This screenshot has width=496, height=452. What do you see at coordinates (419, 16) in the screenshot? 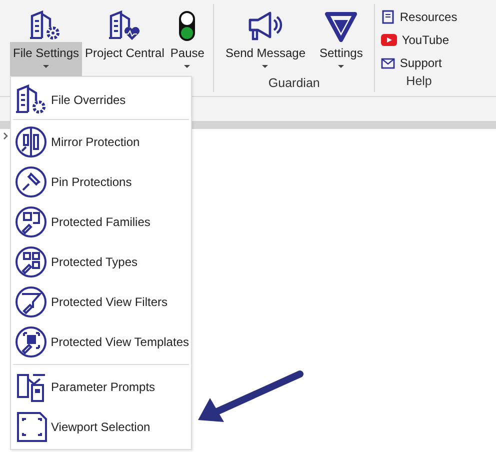
I see `help-link: Resources` at bounding box center [419, 16].